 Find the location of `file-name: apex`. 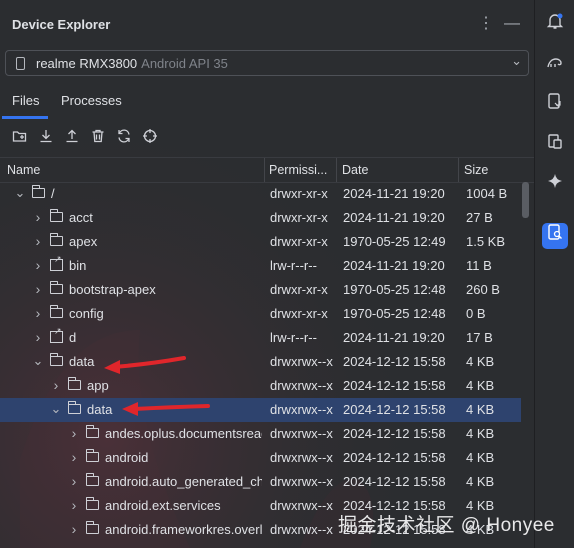

file-name: apex is located at coordinates (83, 241).